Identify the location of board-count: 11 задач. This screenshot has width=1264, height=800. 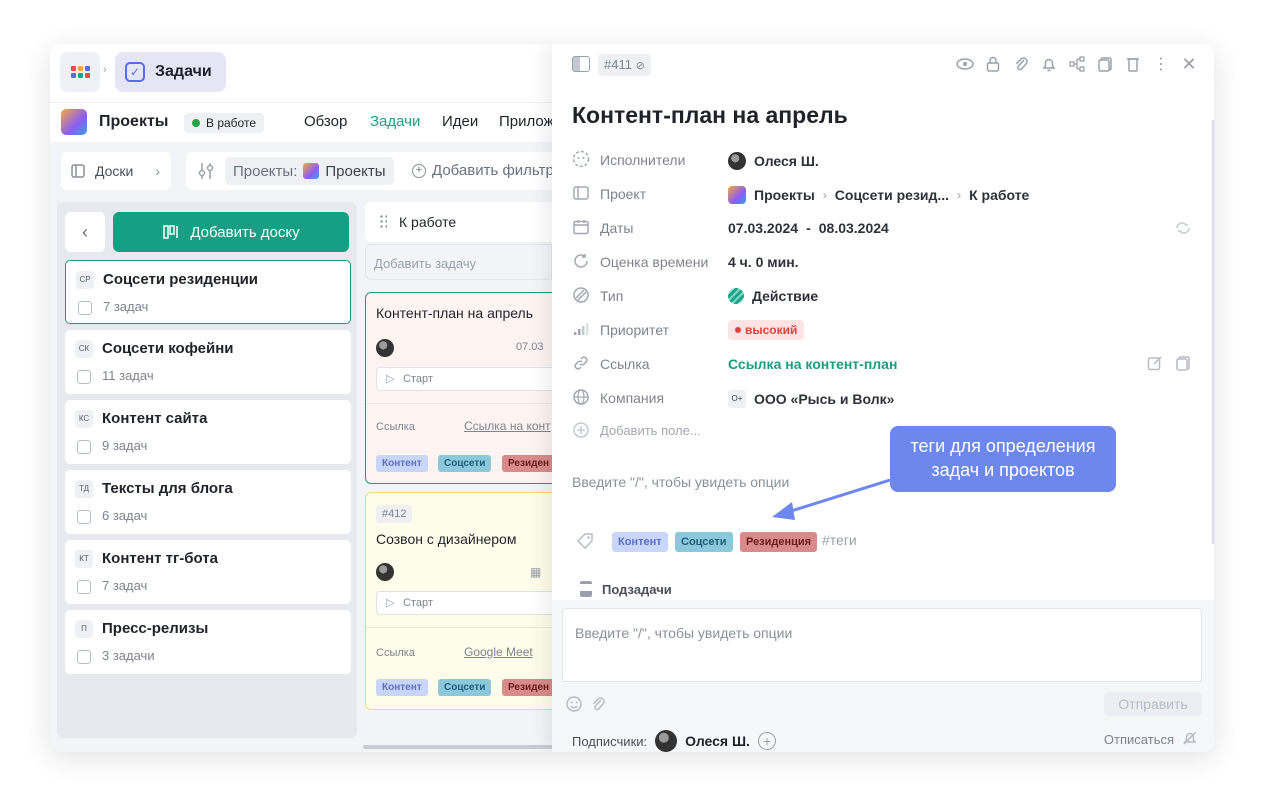
(128, 375).